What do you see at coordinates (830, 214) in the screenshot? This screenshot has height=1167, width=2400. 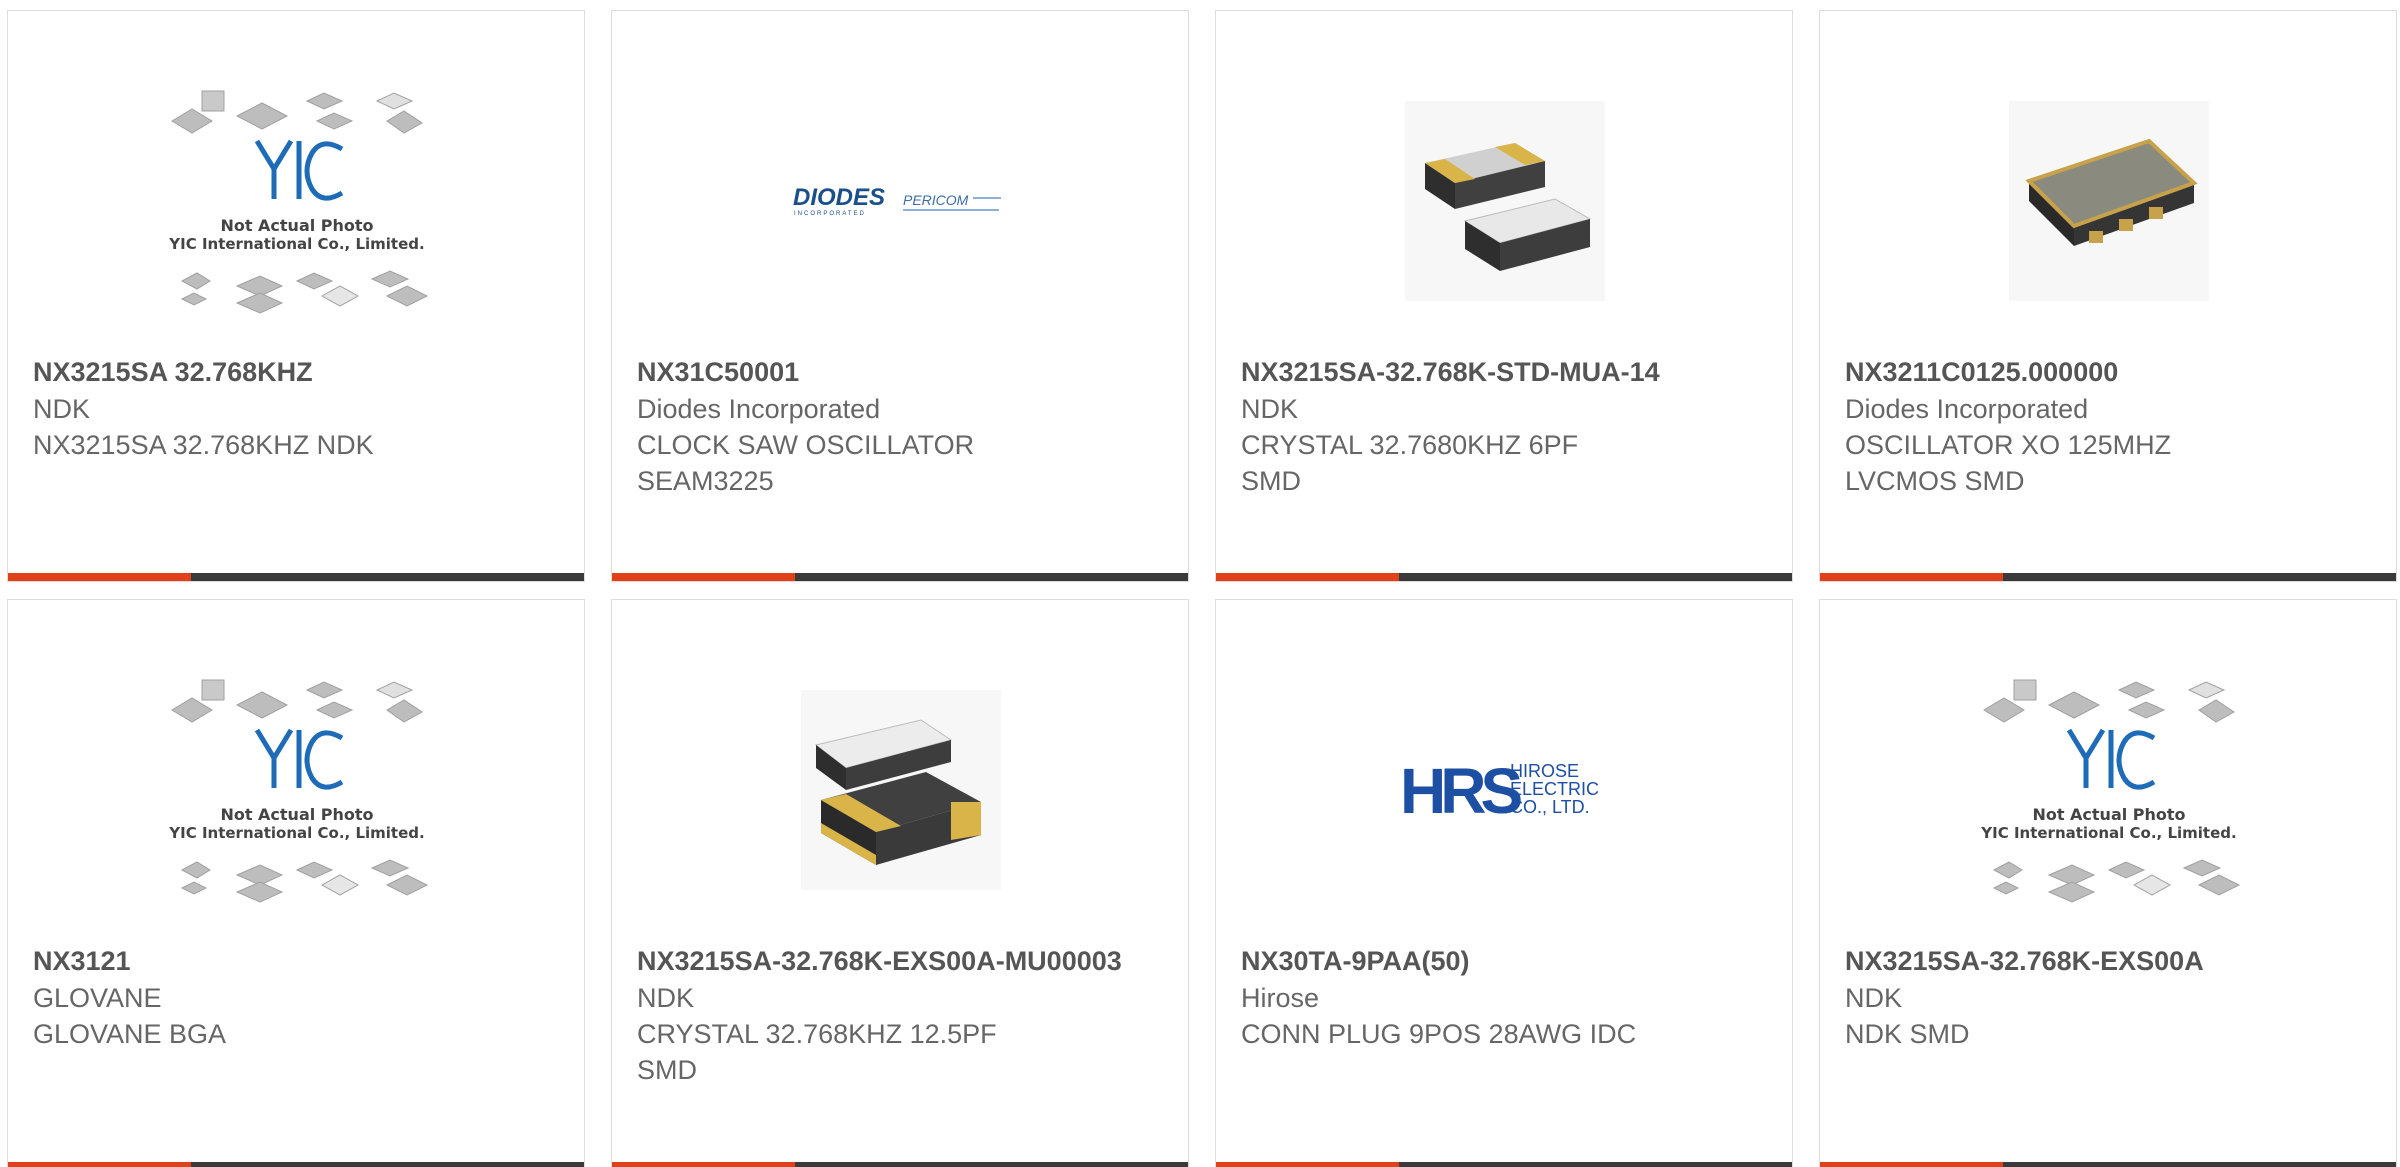 I see `diodes-sub-wordmark: INCORPORATED` at bounding box center [830, 214].